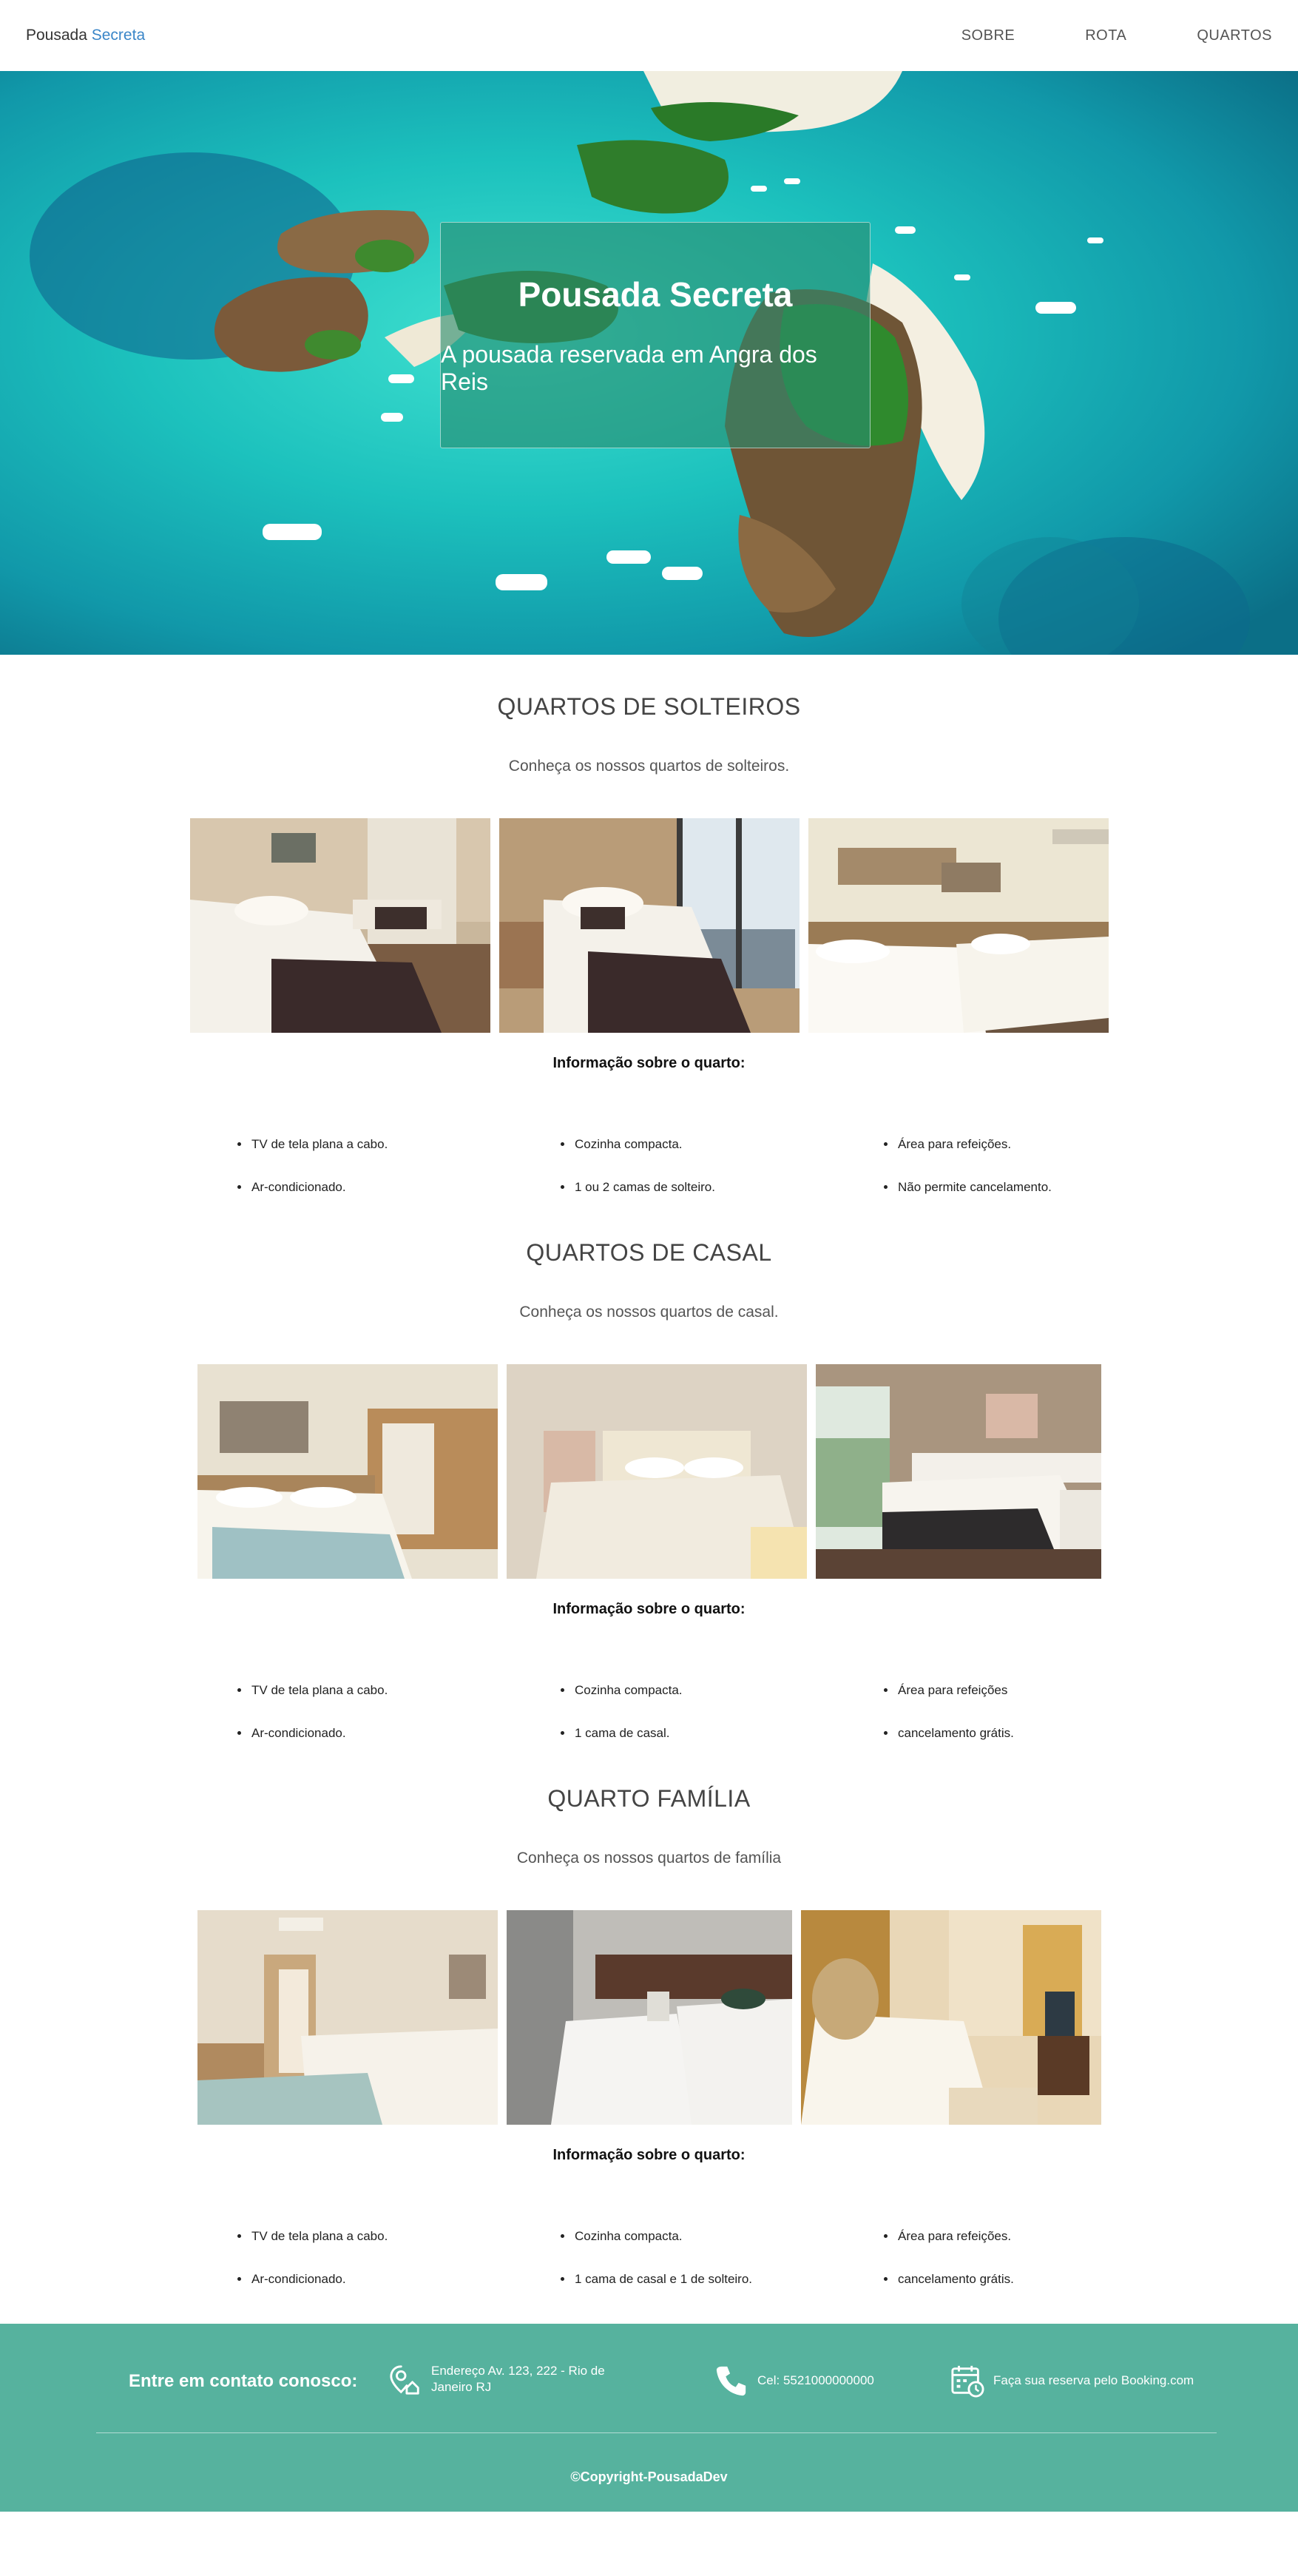 The width and height of the screenshot is (1298, 2576). I want to click on list-item: 1 cama de casal e 1 de solteiro., so click(728, 2279).